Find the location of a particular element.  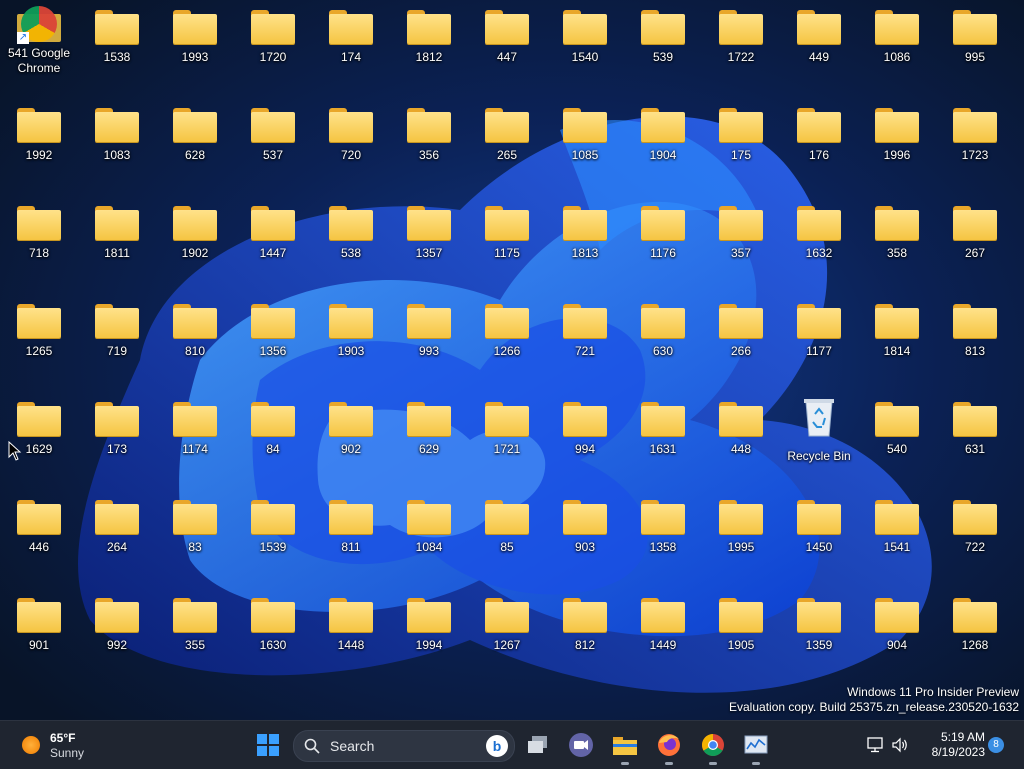

desktop-folder: 810 is located at coordinates (195, 339).